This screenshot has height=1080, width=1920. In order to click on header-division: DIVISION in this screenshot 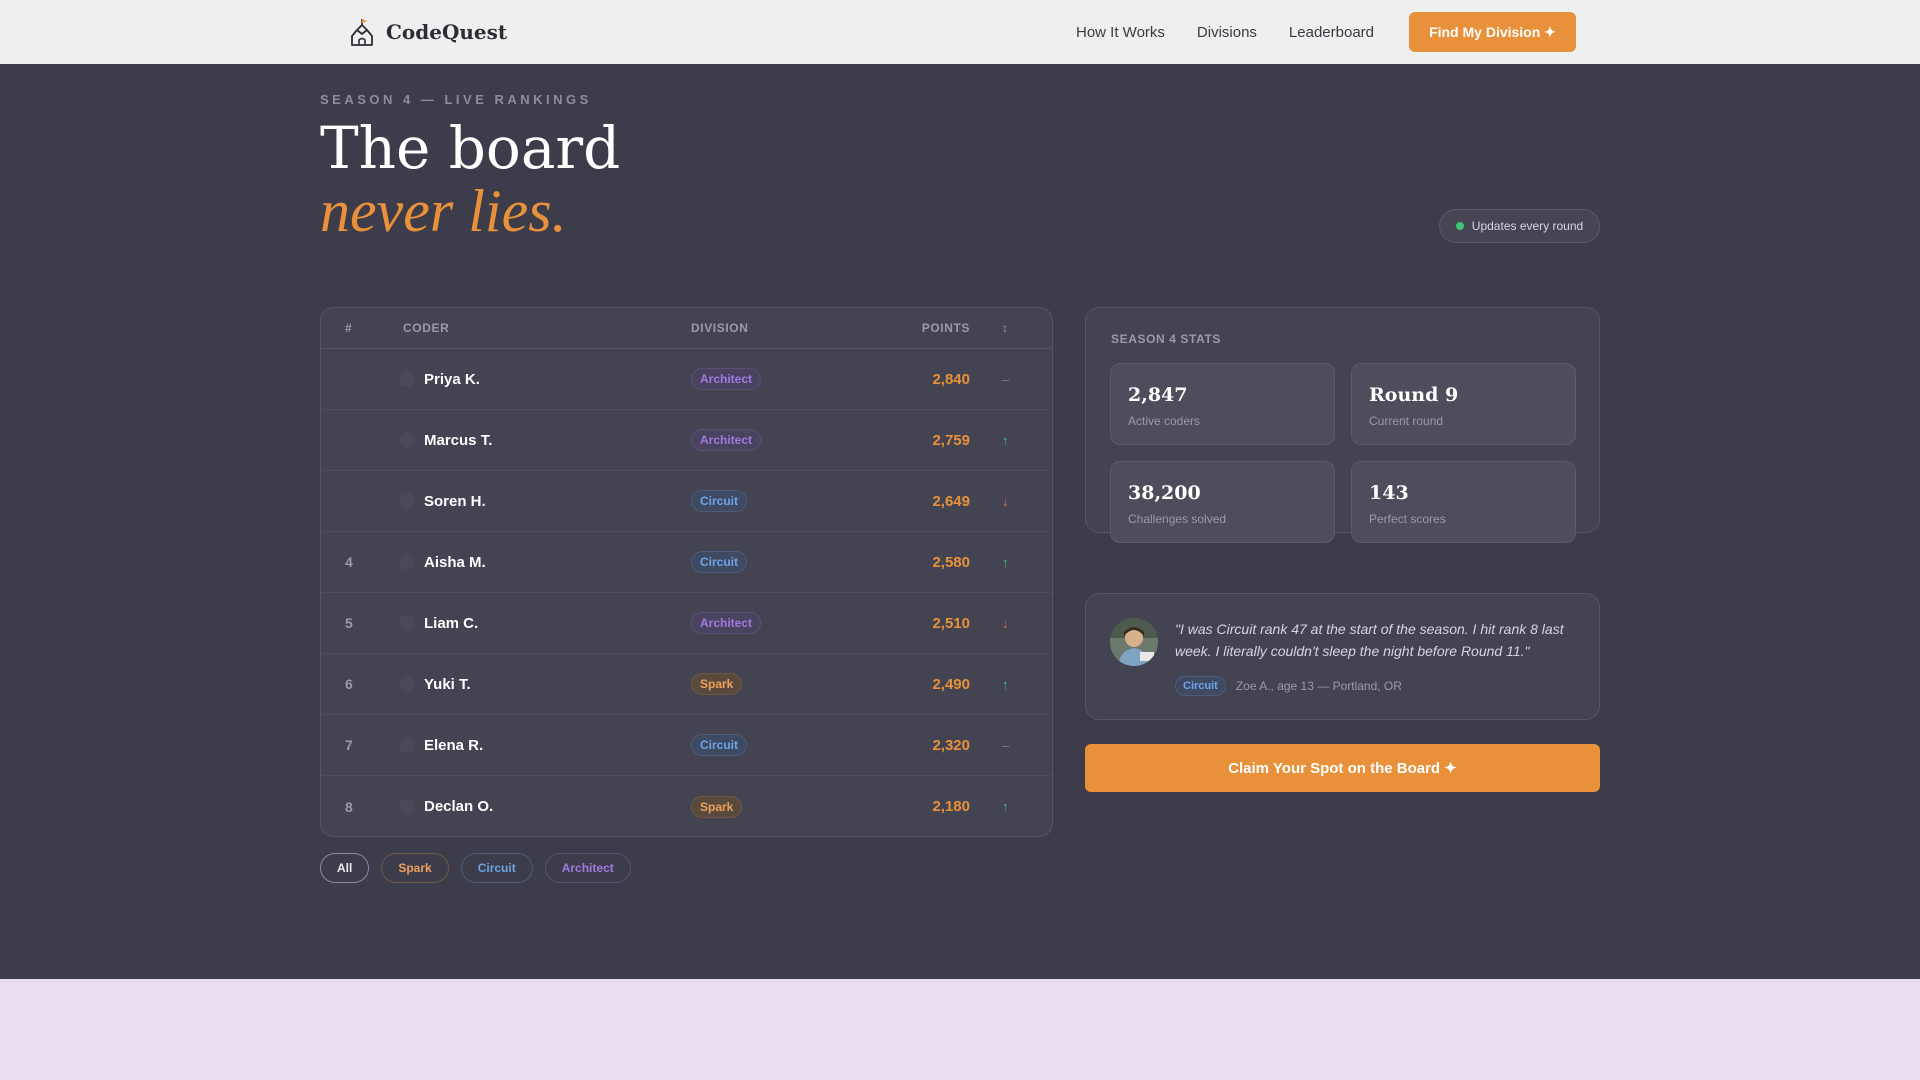, I will do `click(719, 328)`.